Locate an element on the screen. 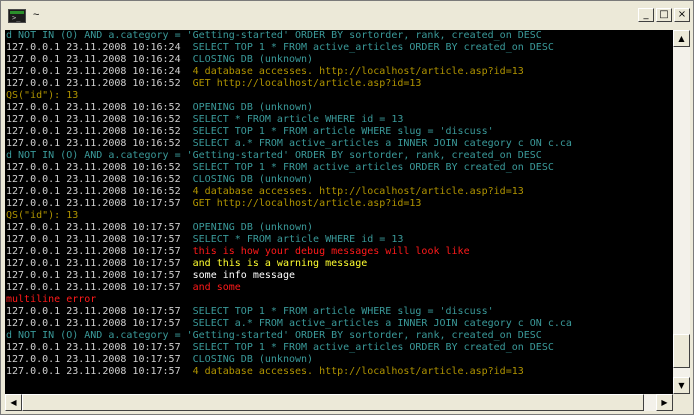  console-text: and some is located at coordinates (216, 287).